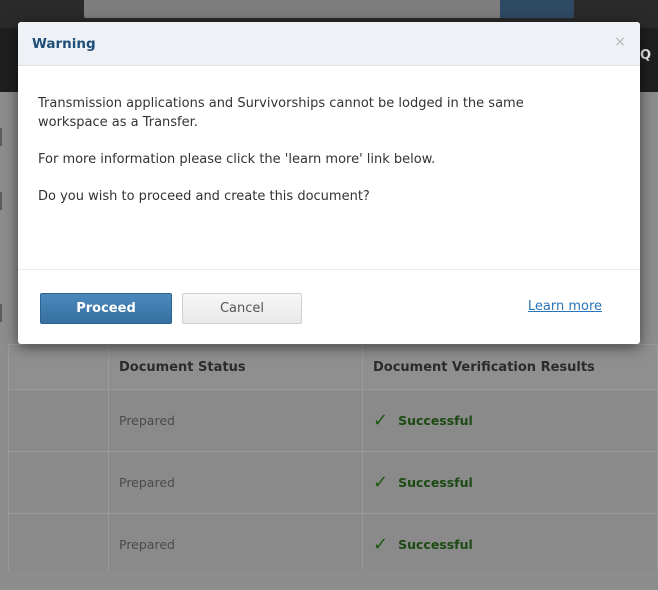  What do you see at coordinates (537, 9) in the screenshot?
I see `top-action-button` at bounding box center [537, 9].